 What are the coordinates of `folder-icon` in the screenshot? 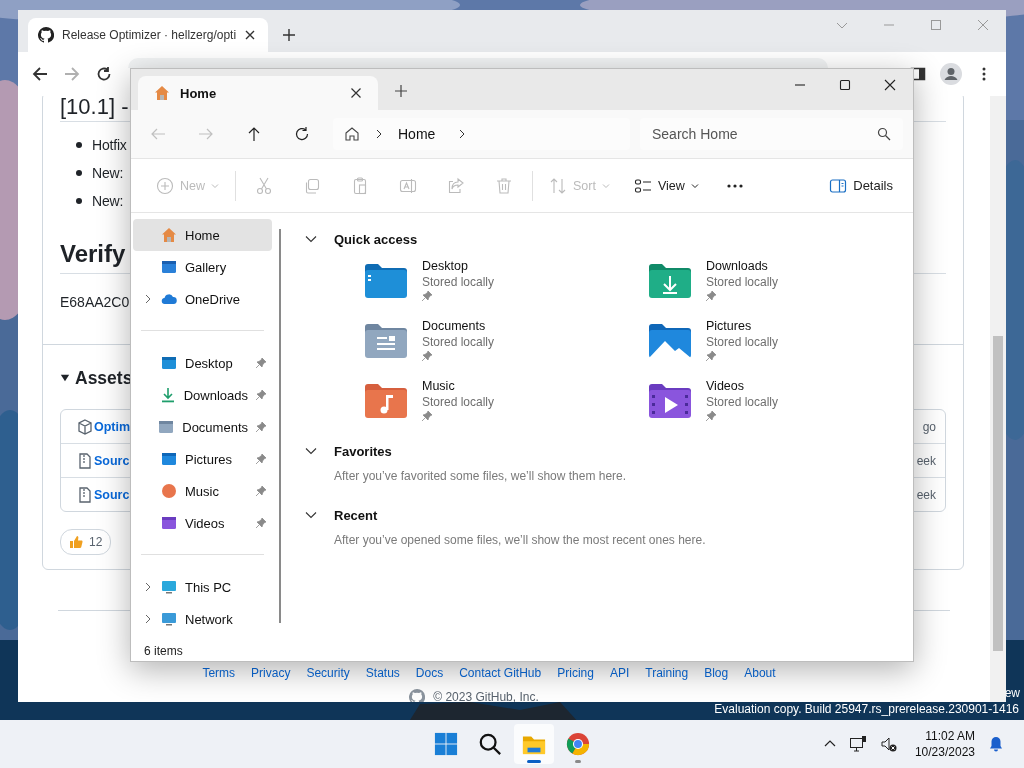 It's located at (169, 523).